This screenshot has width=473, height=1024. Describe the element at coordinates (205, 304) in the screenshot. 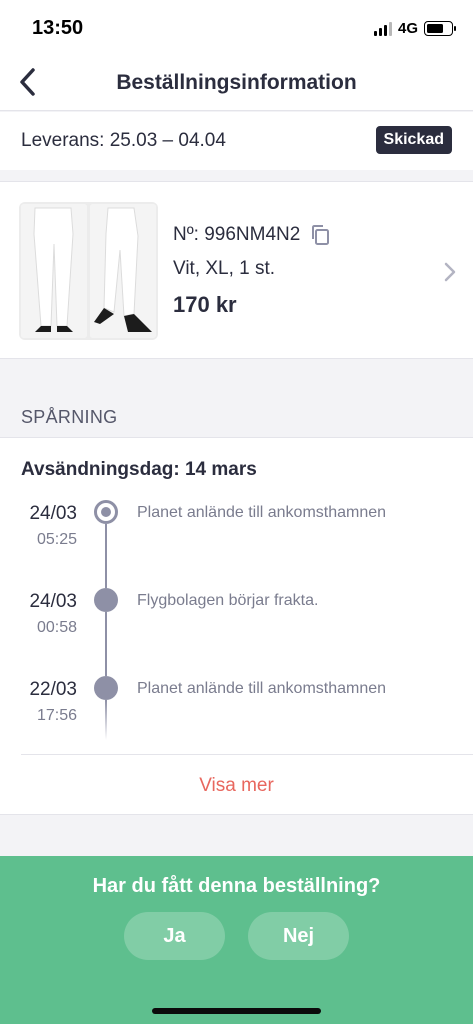

I see `product-price: 170 kr` at that location.